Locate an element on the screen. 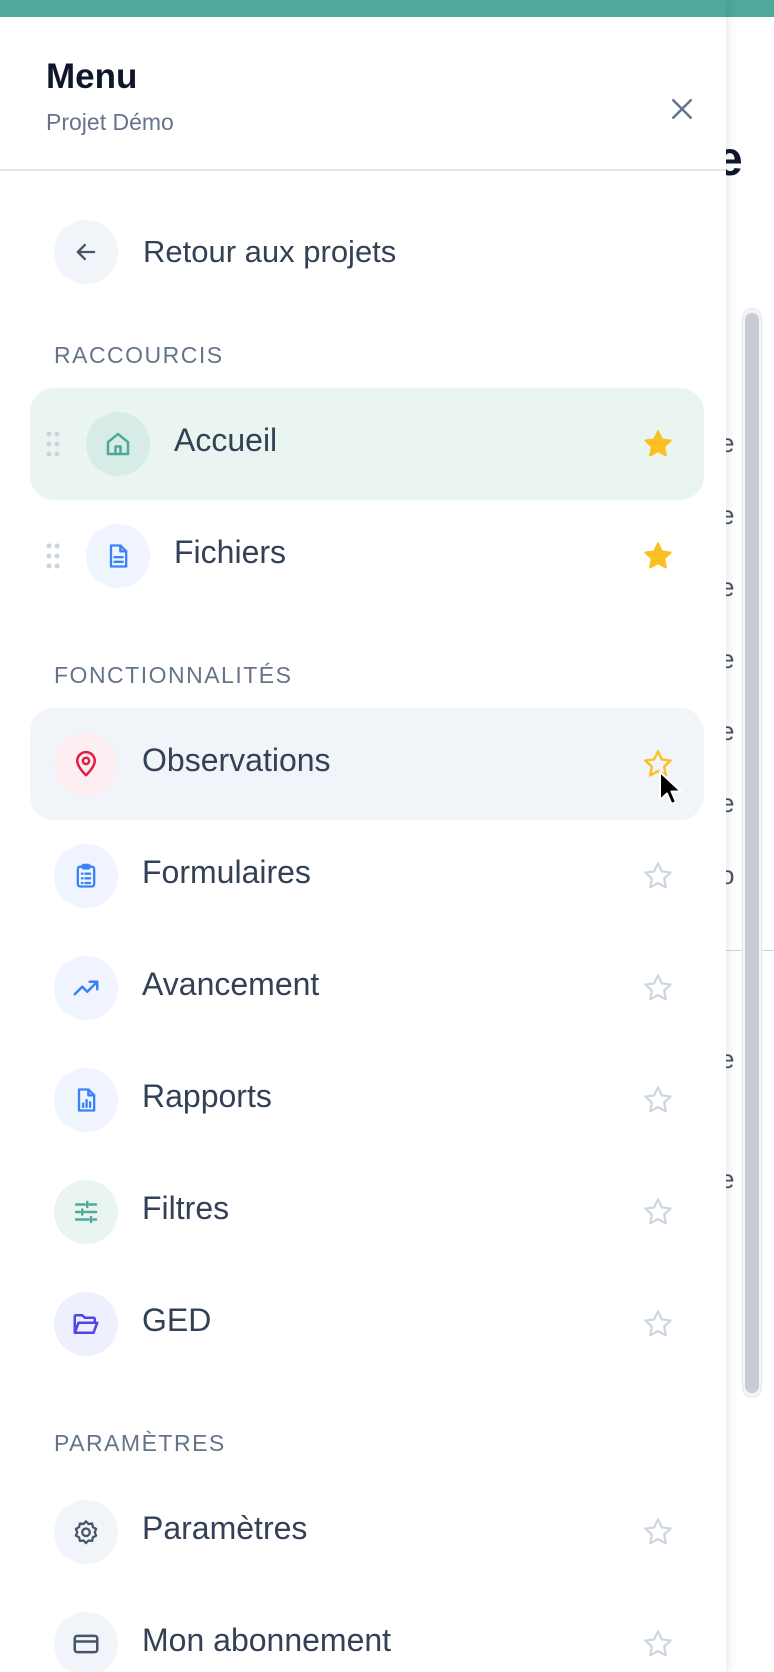  shortcut-item-fichiers: Fichiers is located at coordinates (367, 556).